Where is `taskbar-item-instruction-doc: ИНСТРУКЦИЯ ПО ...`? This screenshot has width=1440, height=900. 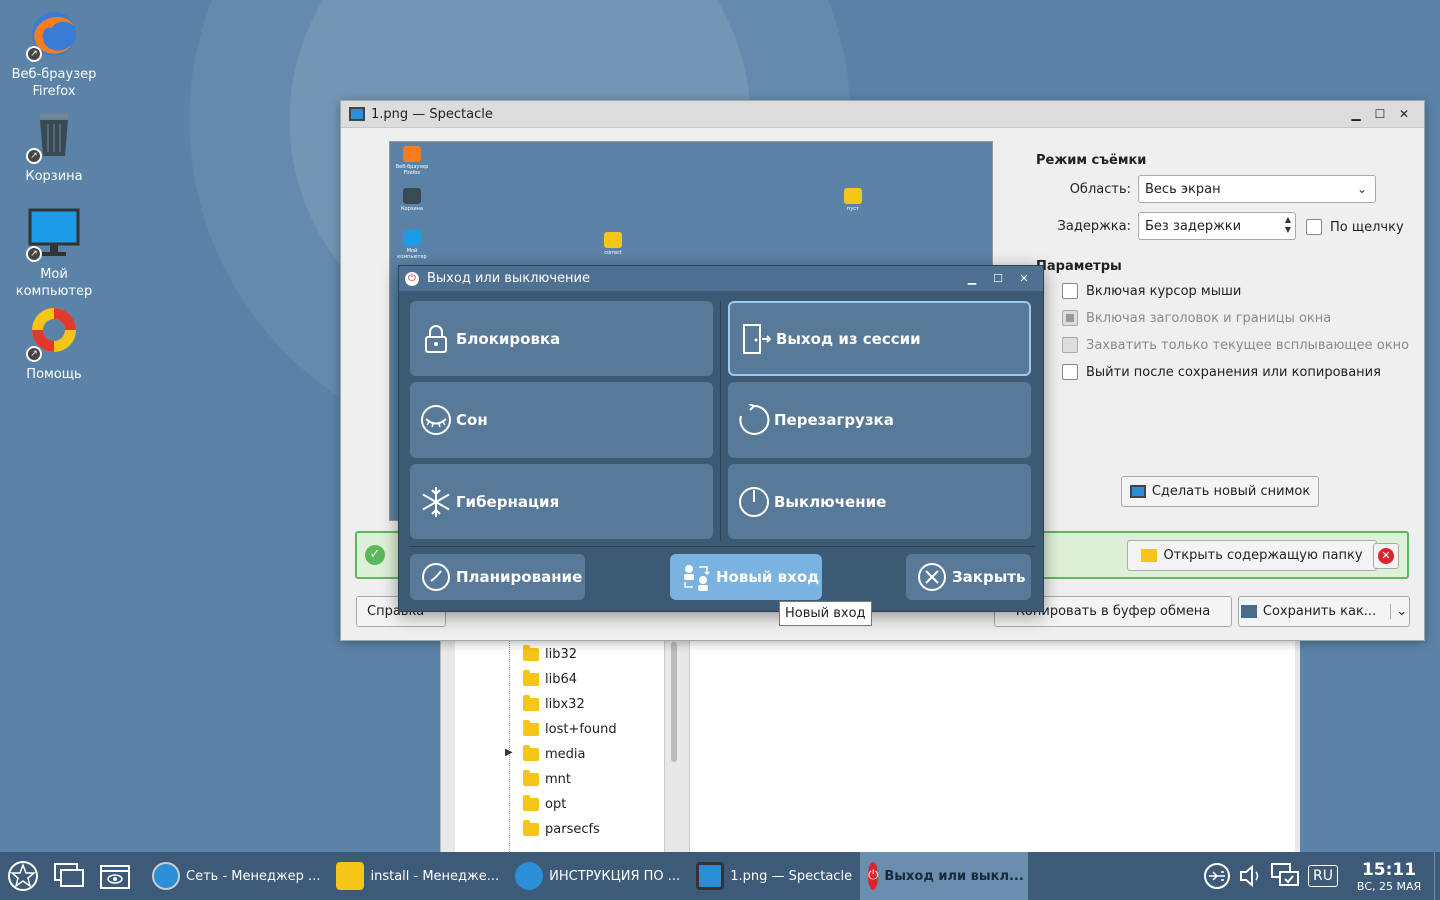 taskbar-item-instruction-doc: ИНСТРУКЦИЯ ПО ... is located at coordinates (597, 876).